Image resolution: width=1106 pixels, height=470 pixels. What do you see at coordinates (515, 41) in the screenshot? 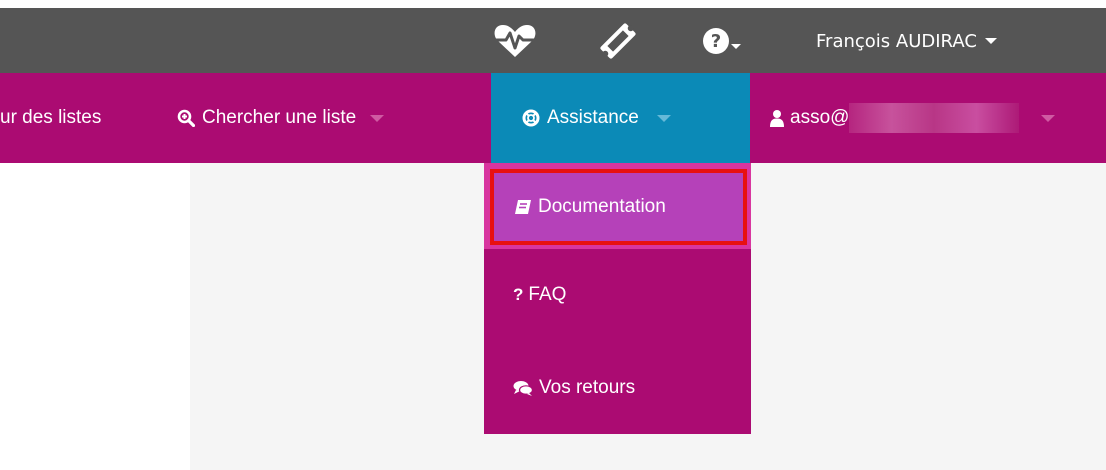
I see `heartbeat-icon` at bounding box center [515, 41].